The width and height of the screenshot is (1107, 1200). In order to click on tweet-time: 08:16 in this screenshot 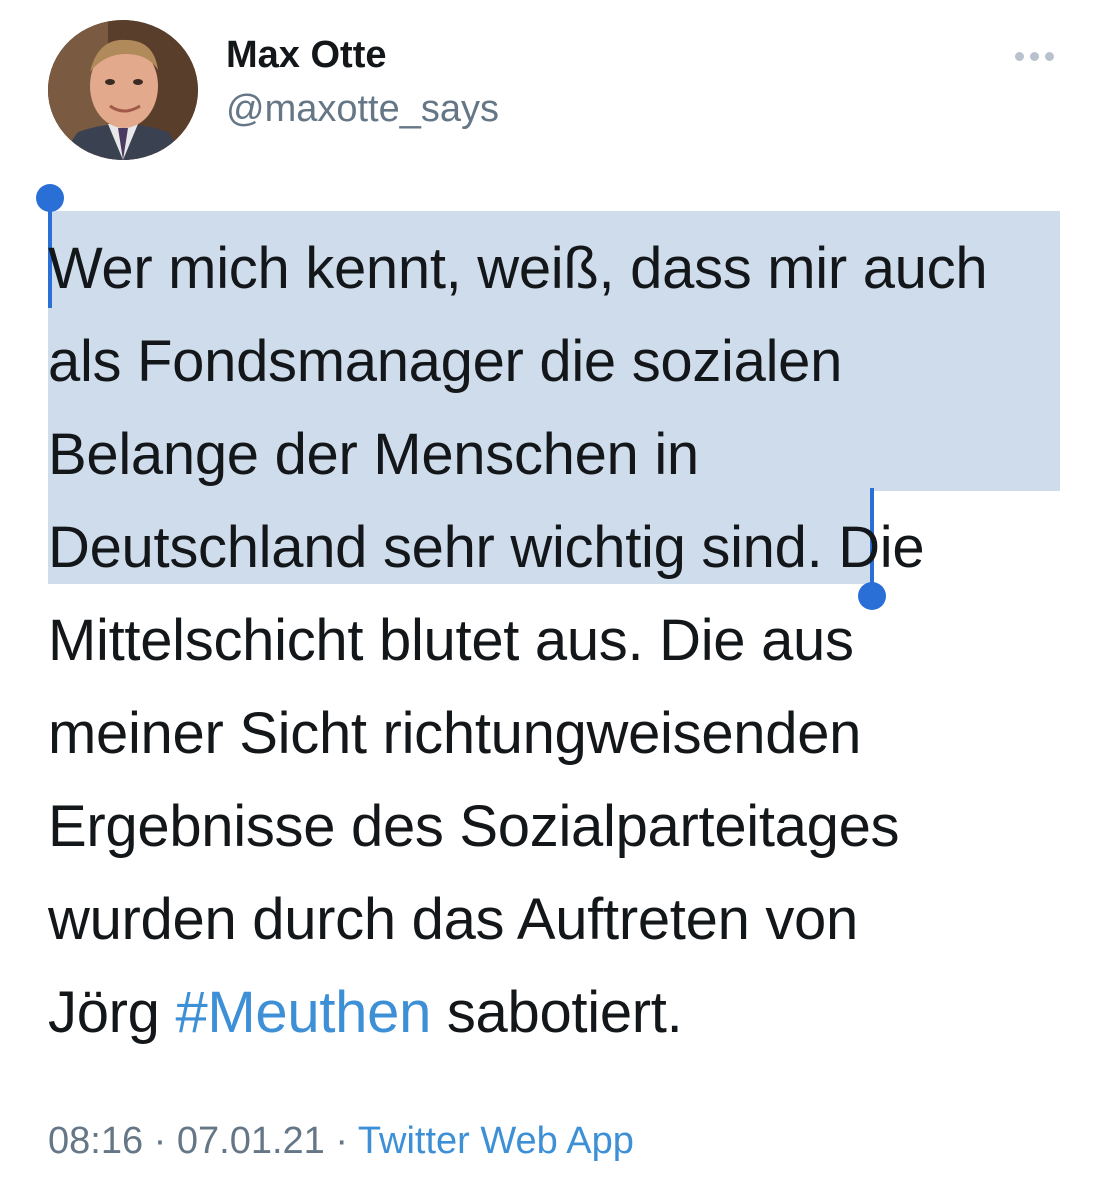, I will do `click(95, 1141)`.